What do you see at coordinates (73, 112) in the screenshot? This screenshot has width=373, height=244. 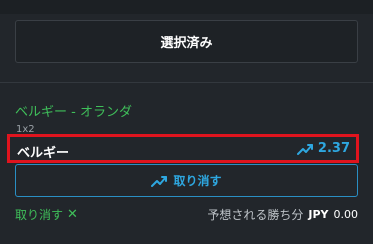 I see `match-title: ベルギー - オランダ` at bounding box center [73, 112].